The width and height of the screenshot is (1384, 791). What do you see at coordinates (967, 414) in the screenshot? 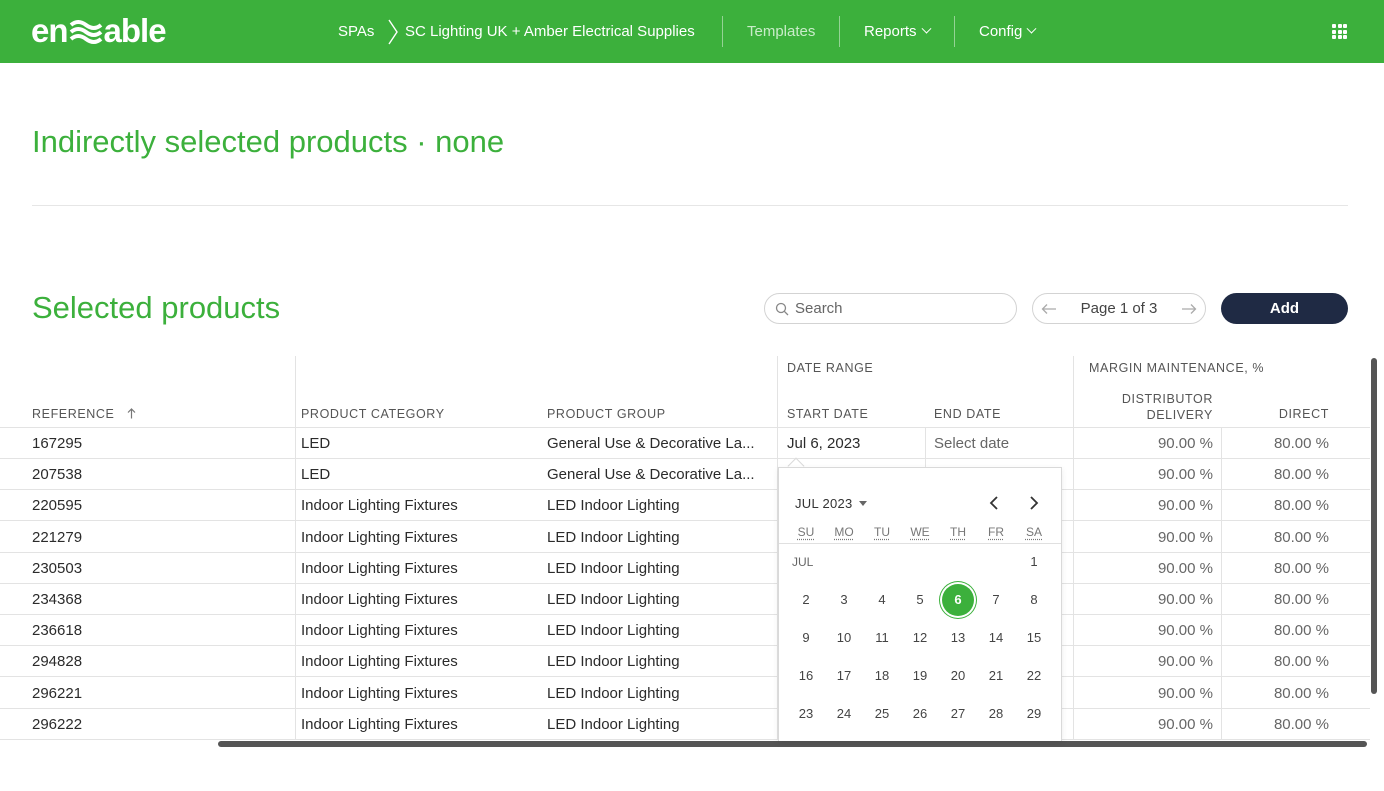
I see `header-end-date: END DATE` at bounding box center [967, 414].